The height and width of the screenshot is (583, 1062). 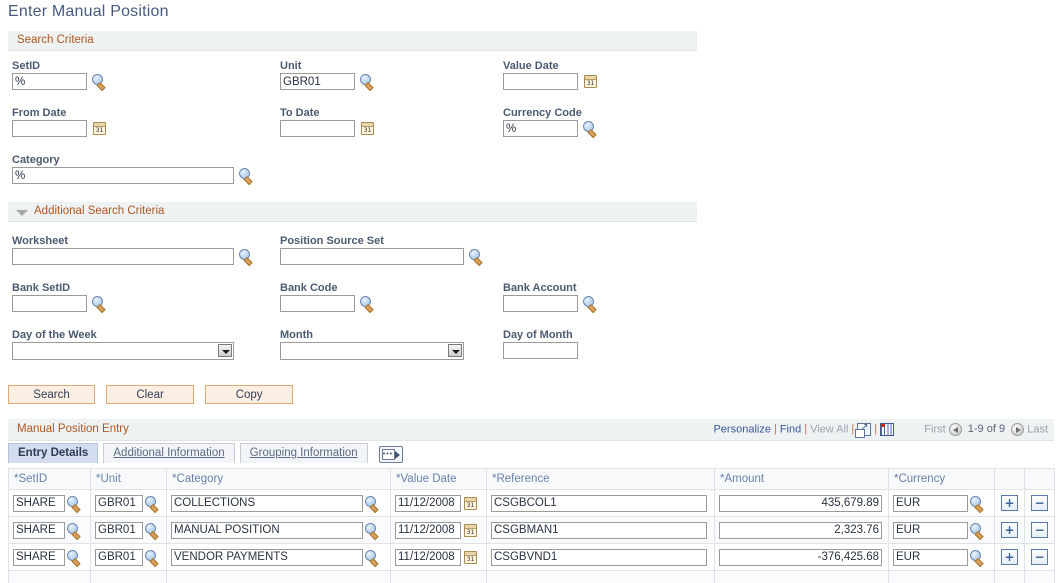 What do you see at coordinates (863, 429) in the screenshot?
I see `new-window-icon` at bounding box center [863, 429].